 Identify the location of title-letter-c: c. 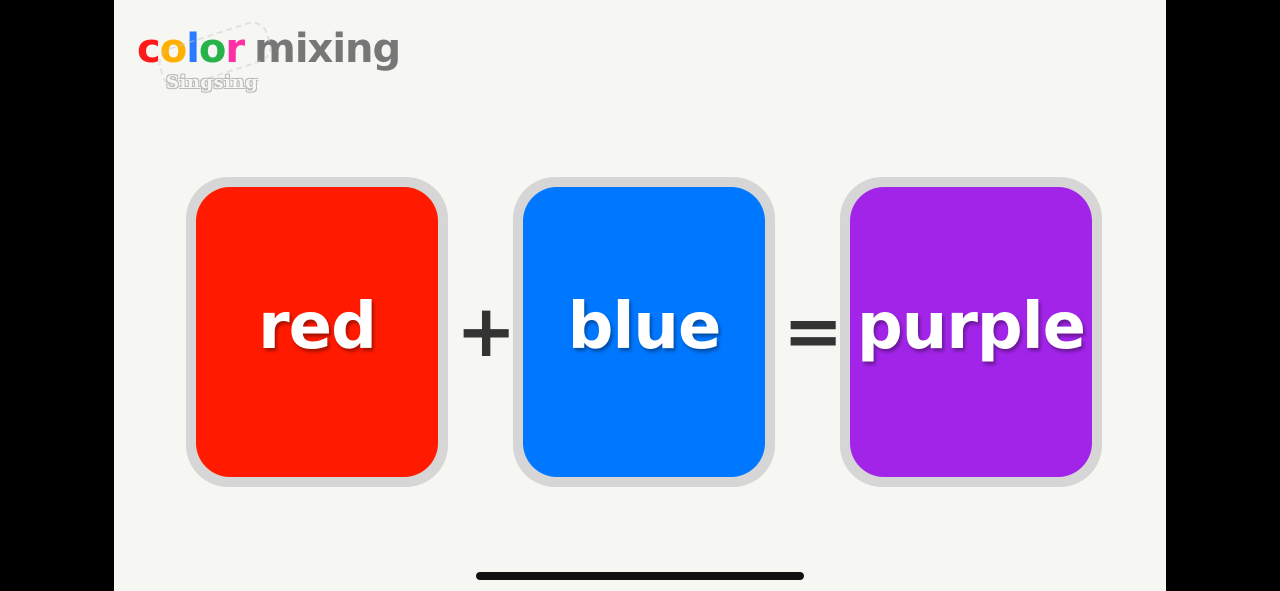
(149, 49).